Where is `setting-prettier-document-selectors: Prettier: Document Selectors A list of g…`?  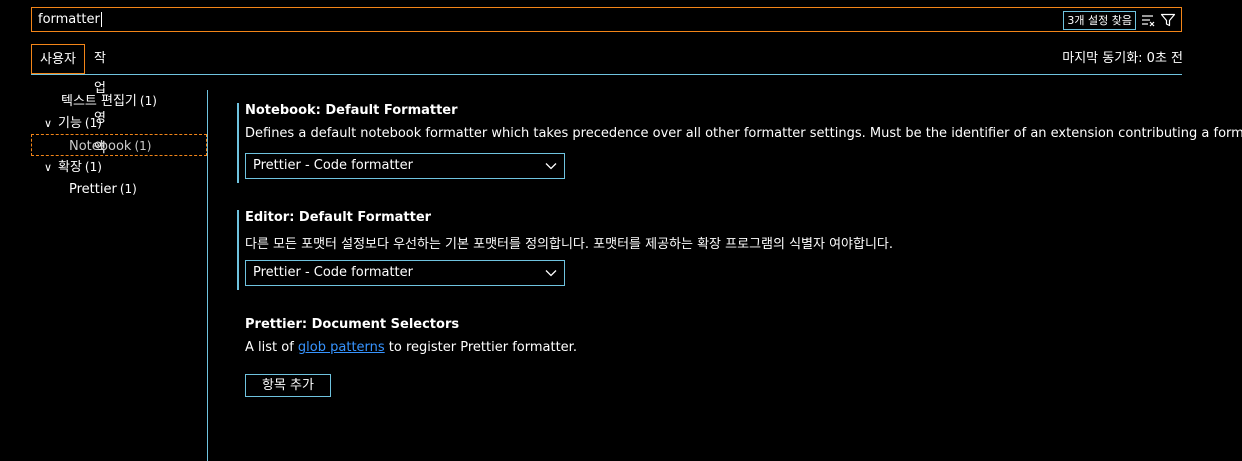
setting-prettier-document-selectors: Prettier: Document Selectors A list of g… is located at coordinates (707, 359).